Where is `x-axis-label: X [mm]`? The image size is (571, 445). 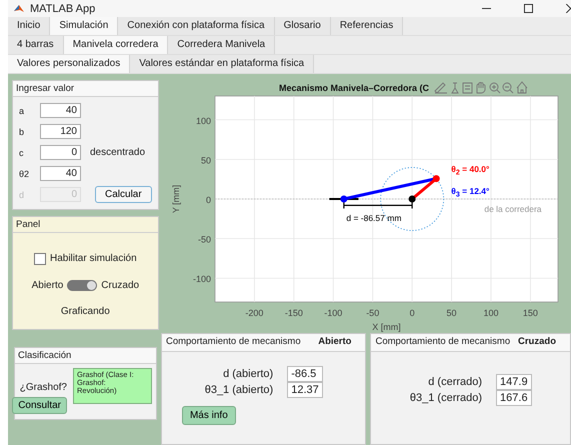 x-axis-label: X [mm] is located at coordinates (386, 327).